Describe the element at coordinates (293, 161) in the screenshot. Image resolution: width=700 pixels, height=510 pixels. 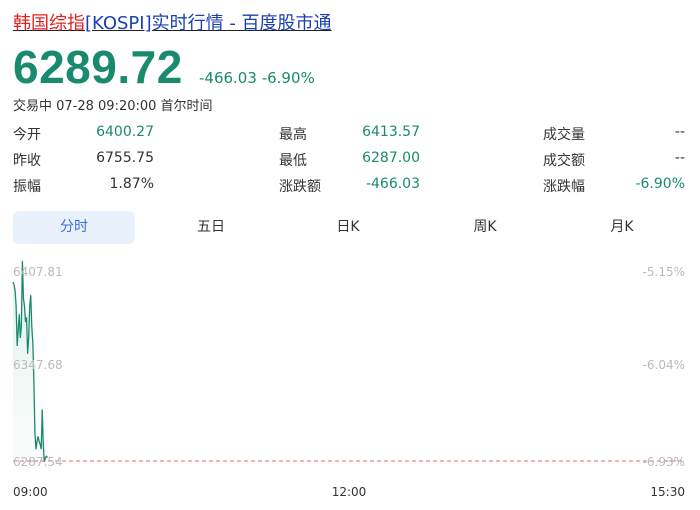
I see `stat-low-label: 最低` at that location.